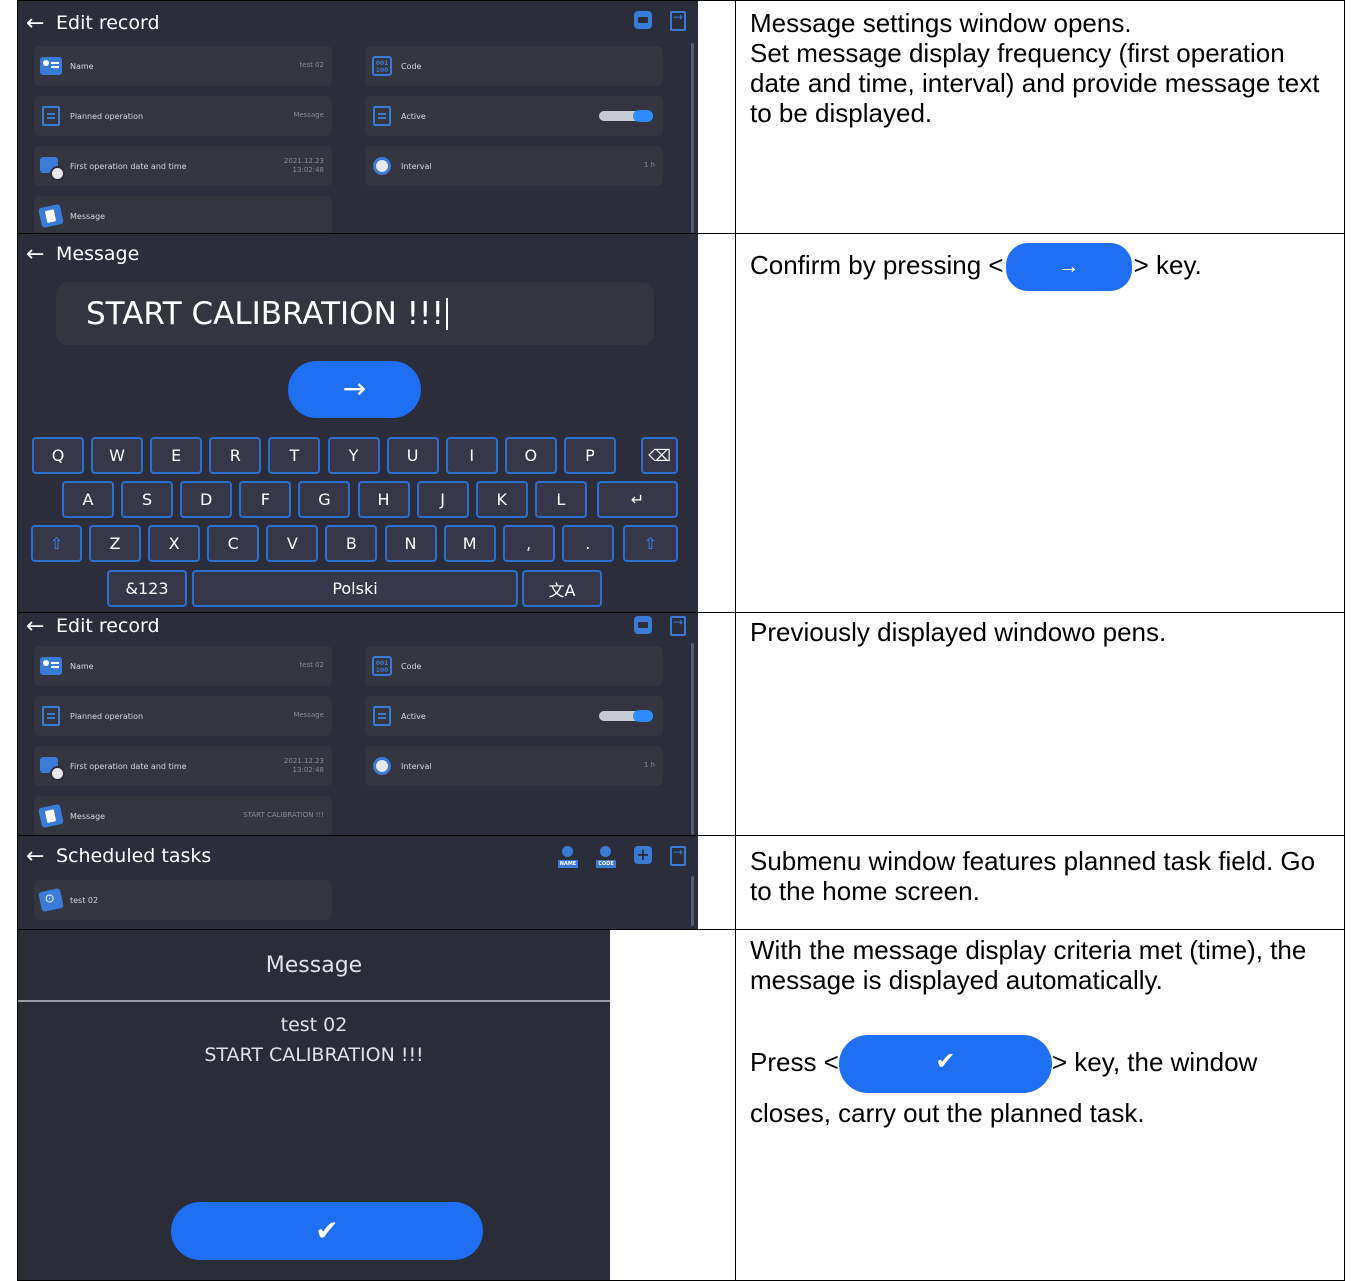 Image resolution: width=1351 pixels, height=1281 pixels. What do you see at coordinates (383, 499) in the screenshot?
I see `key-h: H` at bounding box center [383, 499].